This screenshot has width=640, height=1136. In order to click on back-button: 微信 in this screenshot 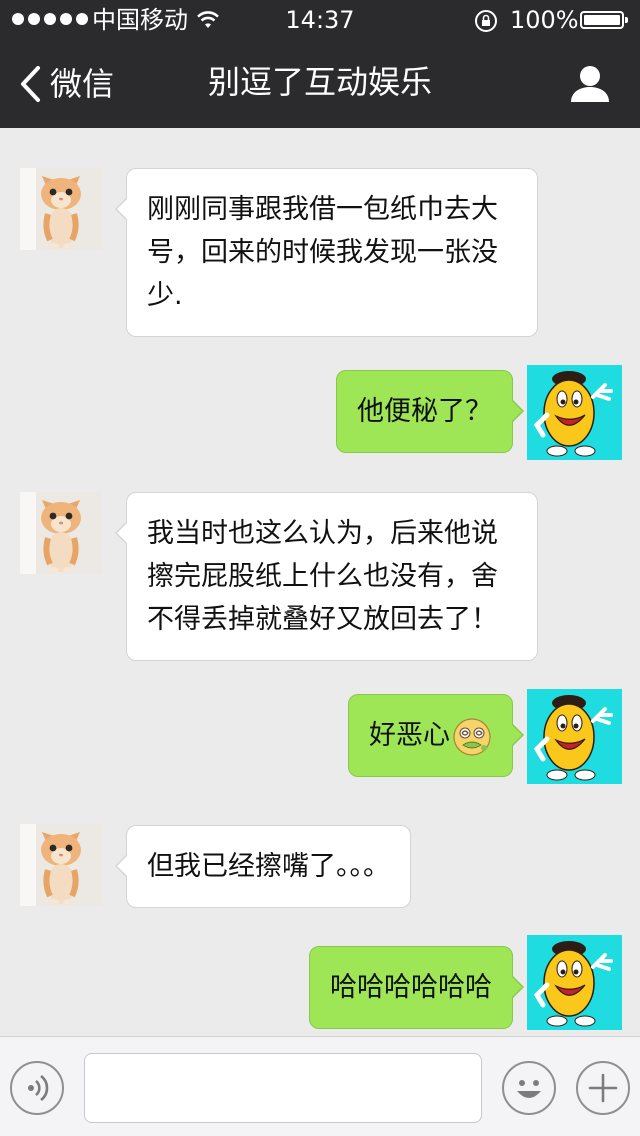, I will do `click(66, 84)`.